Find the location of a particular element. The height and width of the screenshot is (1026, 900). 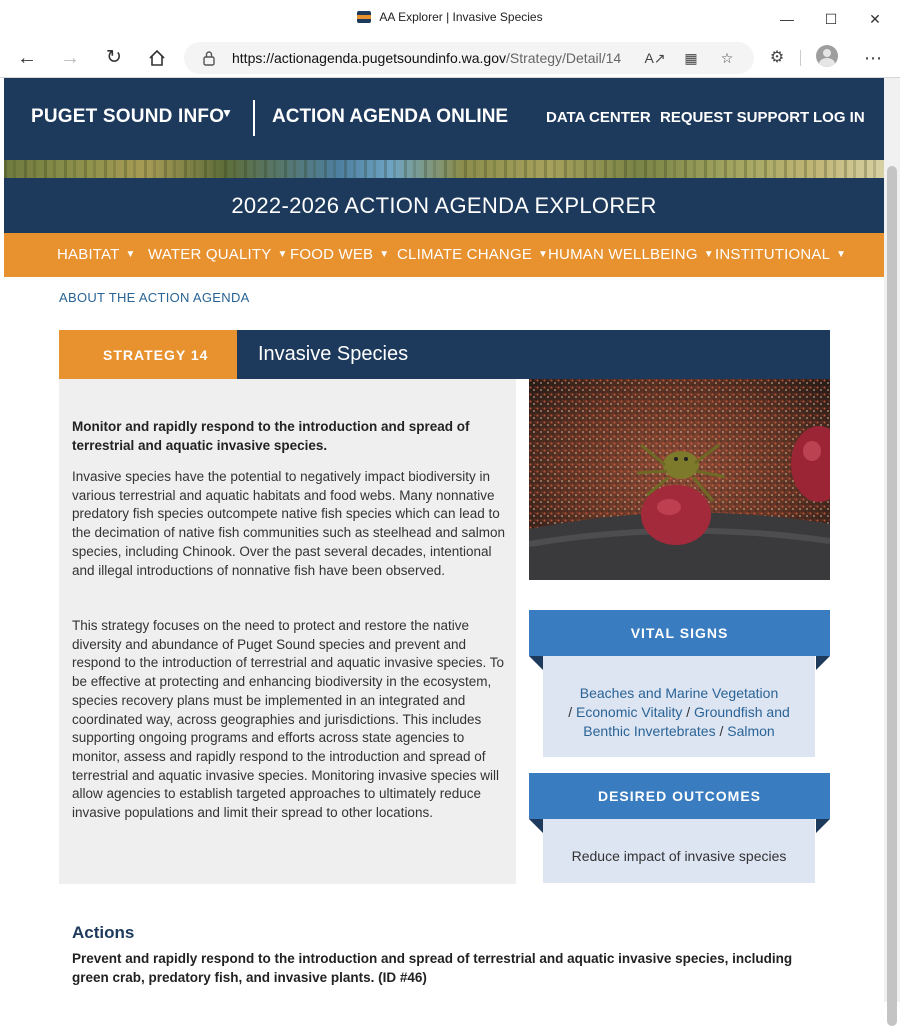

browser-titlebar: AA Explorer | Invasive Species — ☐ ✕ is located at coordinates (450, 19).